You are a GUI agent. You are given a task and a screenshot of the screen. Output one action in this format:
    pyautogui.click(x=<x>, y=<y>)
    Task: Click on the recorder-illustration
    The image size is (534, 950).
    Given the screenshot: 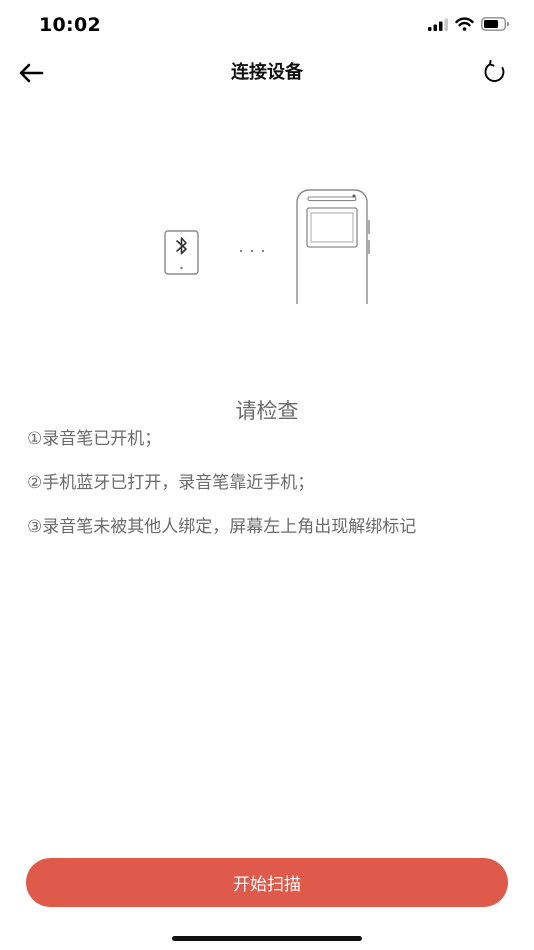 What is the action you would take?
    pyautogui.click(x=333, y=246)
    